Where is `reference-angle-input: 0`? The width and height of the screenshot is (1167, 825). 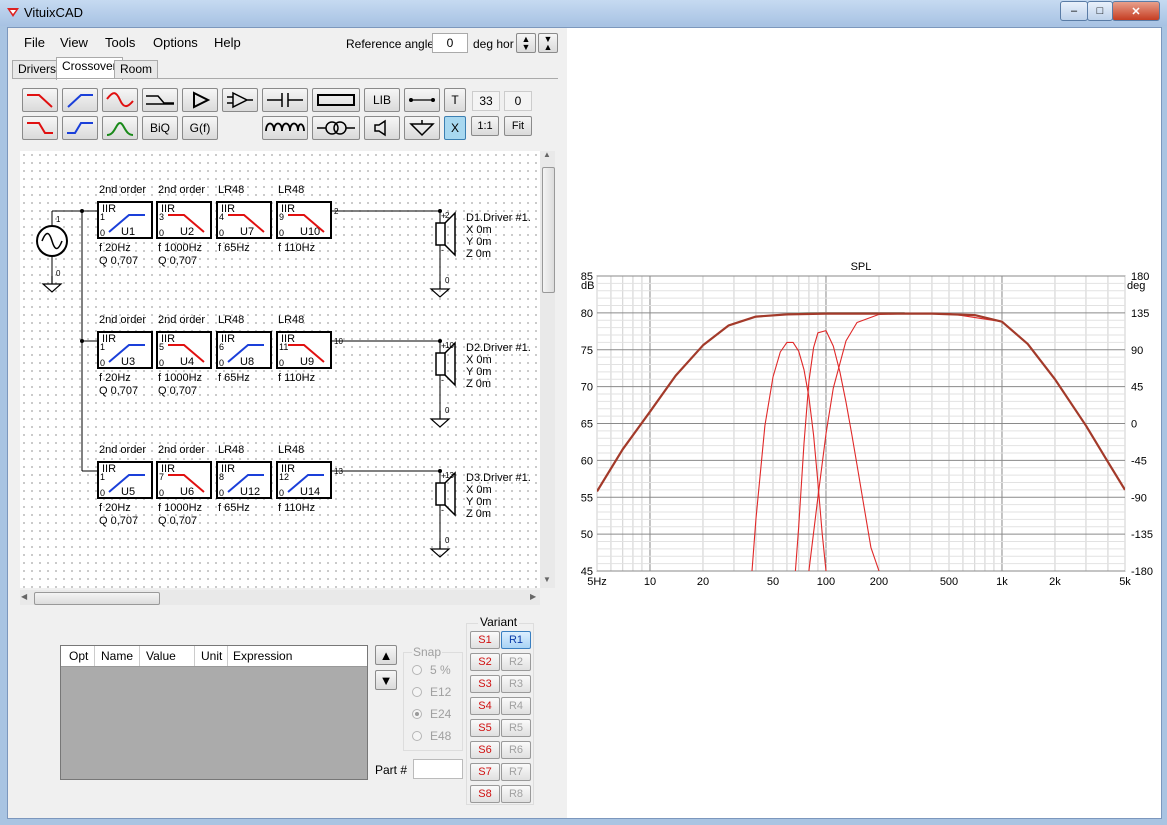
reference-angle-input: 0 is located at coordinates (450, 43).